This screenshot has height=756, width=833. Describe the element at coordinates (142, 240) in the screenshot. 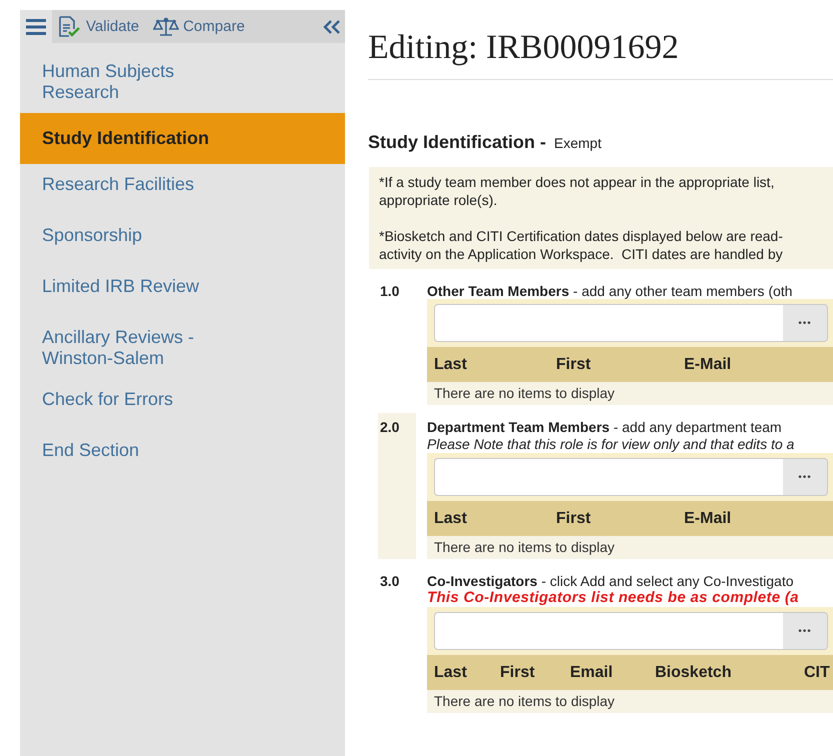

I see `sidebar-item: Sponsorship` at that location.